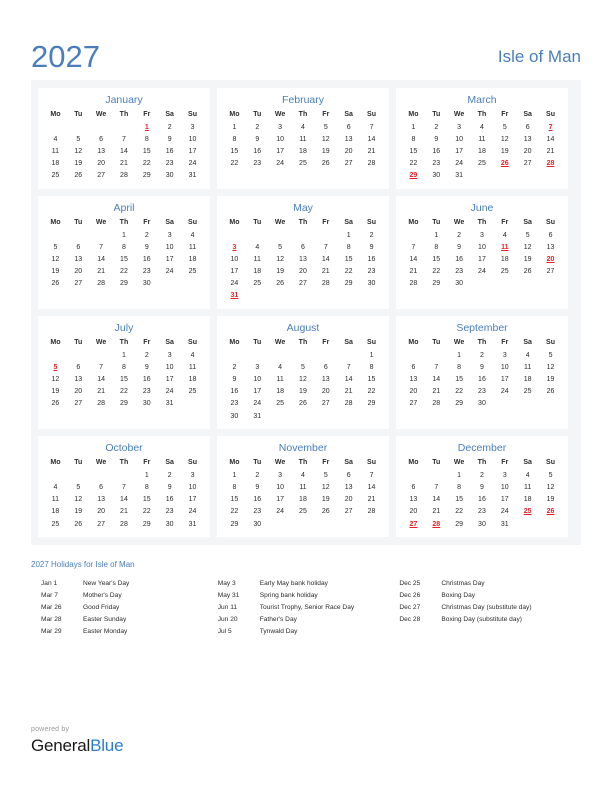 This screenshot has width=612, height=792. Describe the element at coordinates (78, 367) in the screenshot. I see `day-cell: 6` at that location.